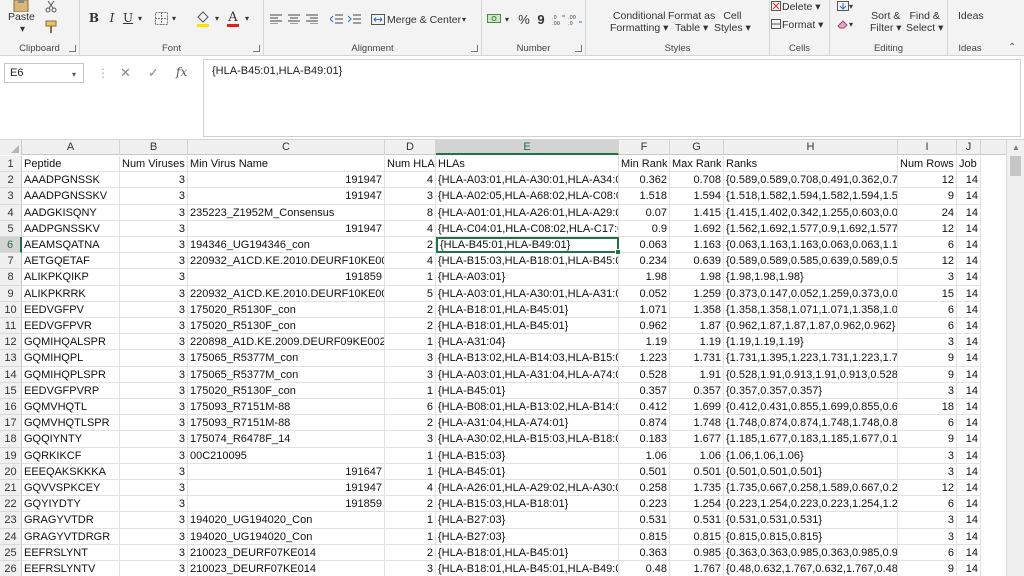  What do you see at coordinates (697, 358) in the screenshot?
I see `table-cell: 1.731` at bounding box center [697, 358].